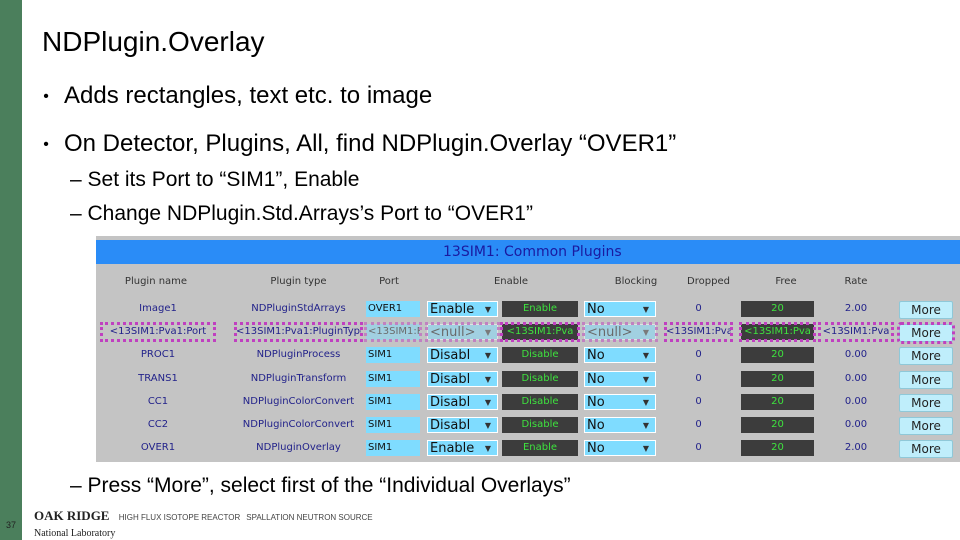 Image resolution: width=960 pixels, height=540 pixels. I want to click on type-cell: NDPluginOverlay, so click(298, 448).